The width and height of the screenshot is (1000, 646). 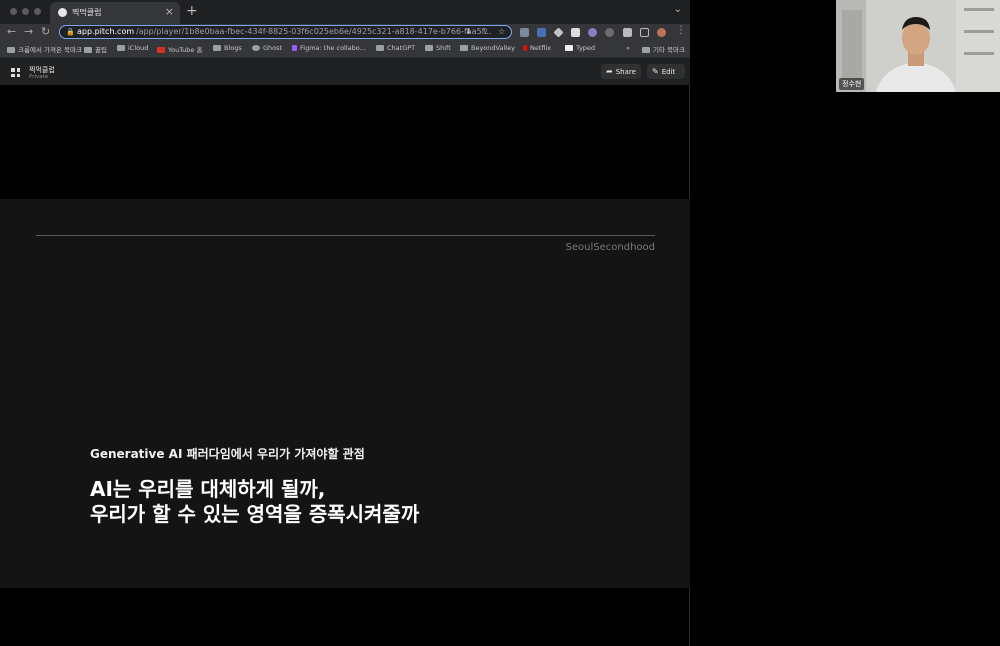 What do you see at coordinates (524, 32) in the screenshot?
I see `extension-n-icon` at bounding box center [524, 32].